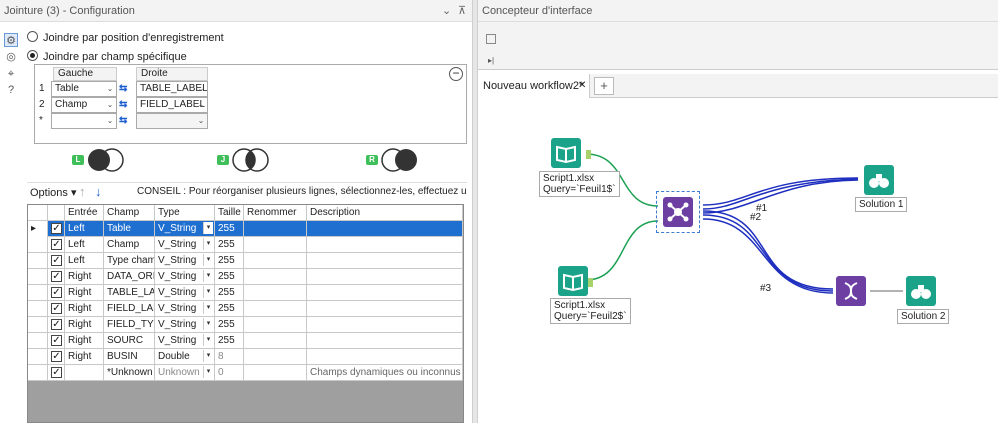 Image resolution: width=998 pixels, height=423 pixels. Describe the element at coordinates (98, 191) in the screenshot. I see `arrow-down-icon: ↓` at that location.